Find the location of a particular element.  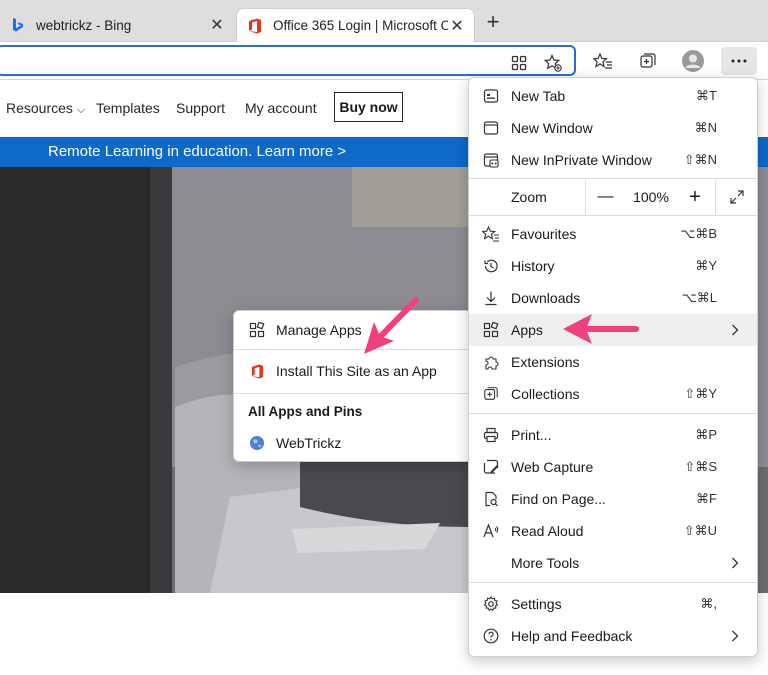

nav-link-my-account: My account is located at coordinates (281, 108).